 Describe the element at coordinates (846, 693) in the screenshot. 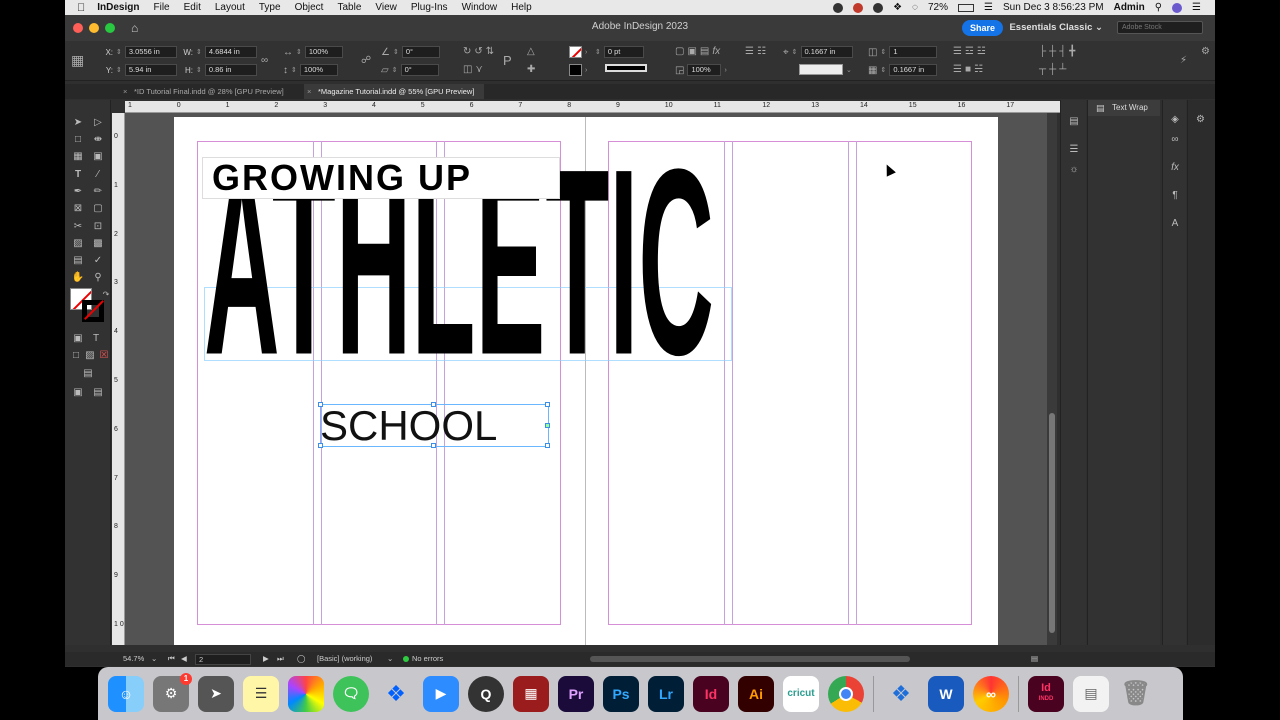

I see `chrome-icon` at that location.